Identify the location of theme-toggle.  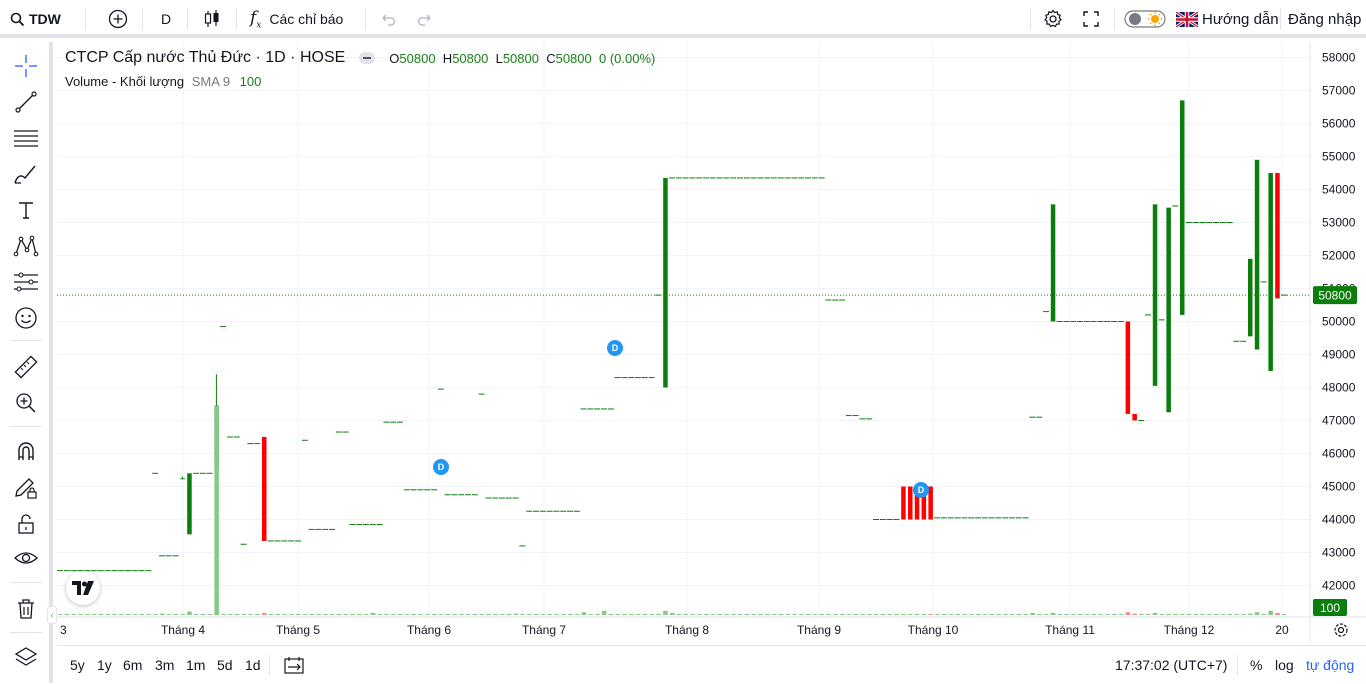
(1145, 19).